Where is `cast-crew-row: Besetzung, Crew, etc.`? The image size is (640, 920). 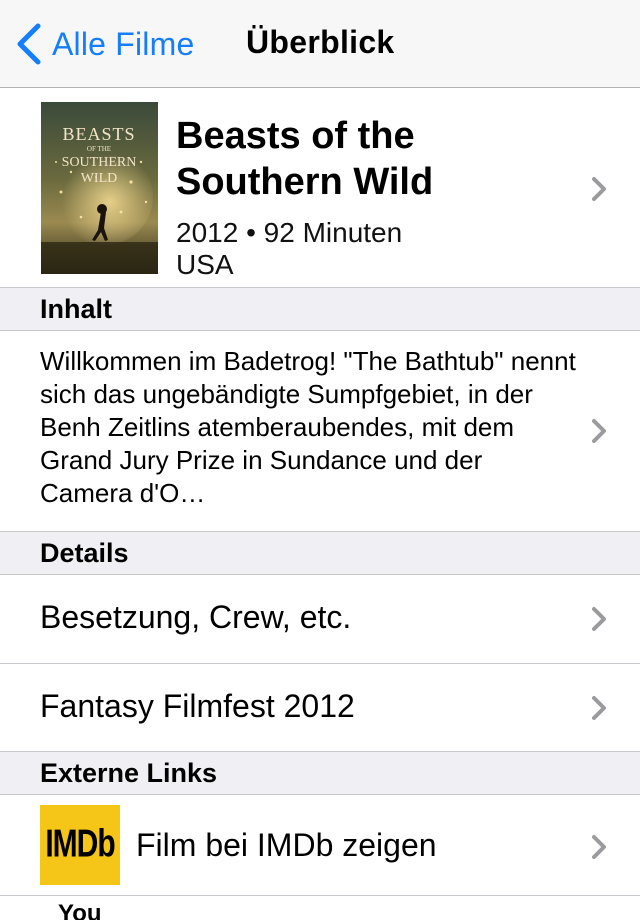
cast-crew-row: Besetzung, Crew, etc. is located at coordinates (320, 619).